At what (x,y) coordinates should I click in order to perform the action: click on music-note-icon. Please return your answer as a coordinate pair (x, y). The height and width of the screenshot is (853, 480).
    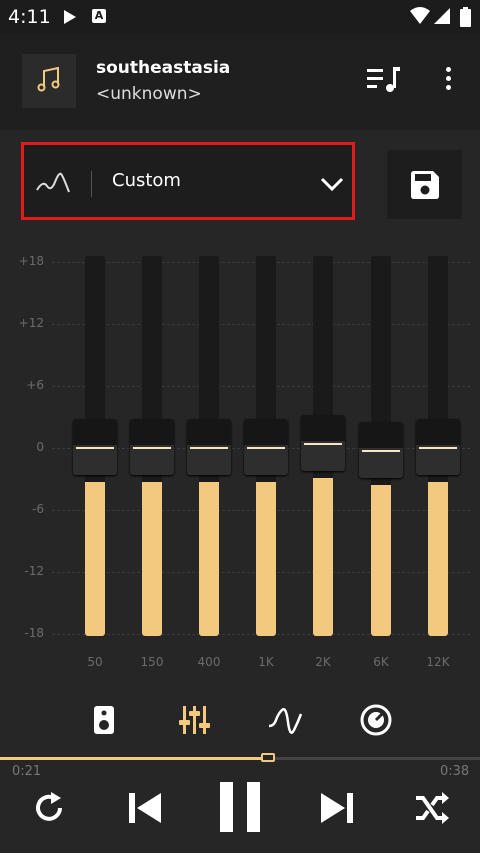
    Looking at the image, I should click on (48, 79).